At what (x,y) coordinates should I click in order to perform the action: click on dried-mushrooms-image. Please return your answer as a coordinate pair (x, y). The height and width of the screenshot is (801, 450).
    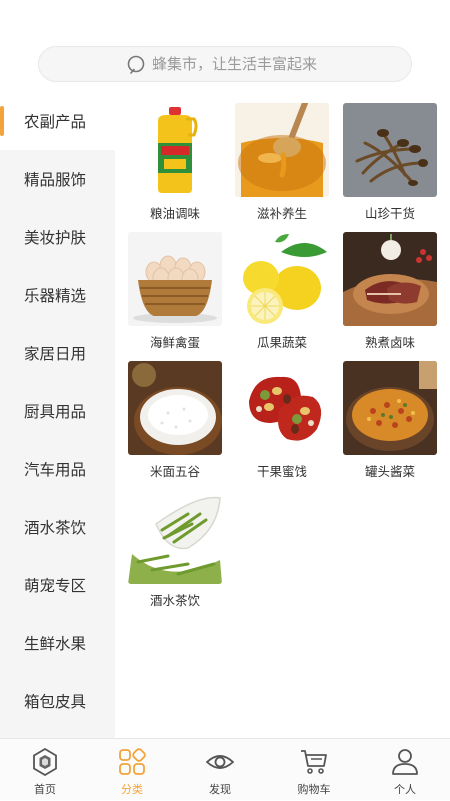
    Looking at the image, I should click on (390, 150).